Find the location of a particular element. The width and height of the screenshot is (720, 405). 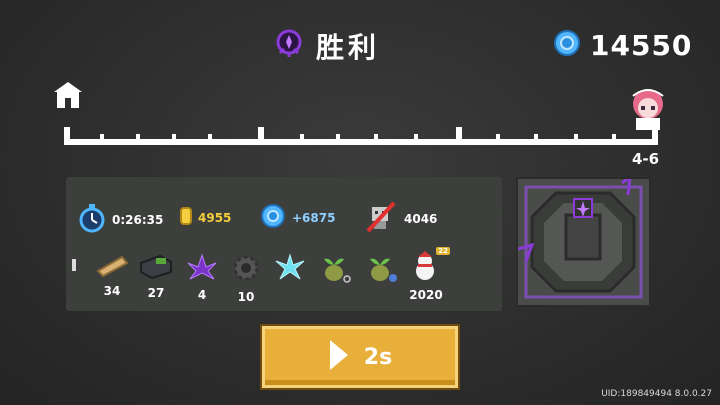

seed-sprout-flower-icon is located at coordinates (382, 272).